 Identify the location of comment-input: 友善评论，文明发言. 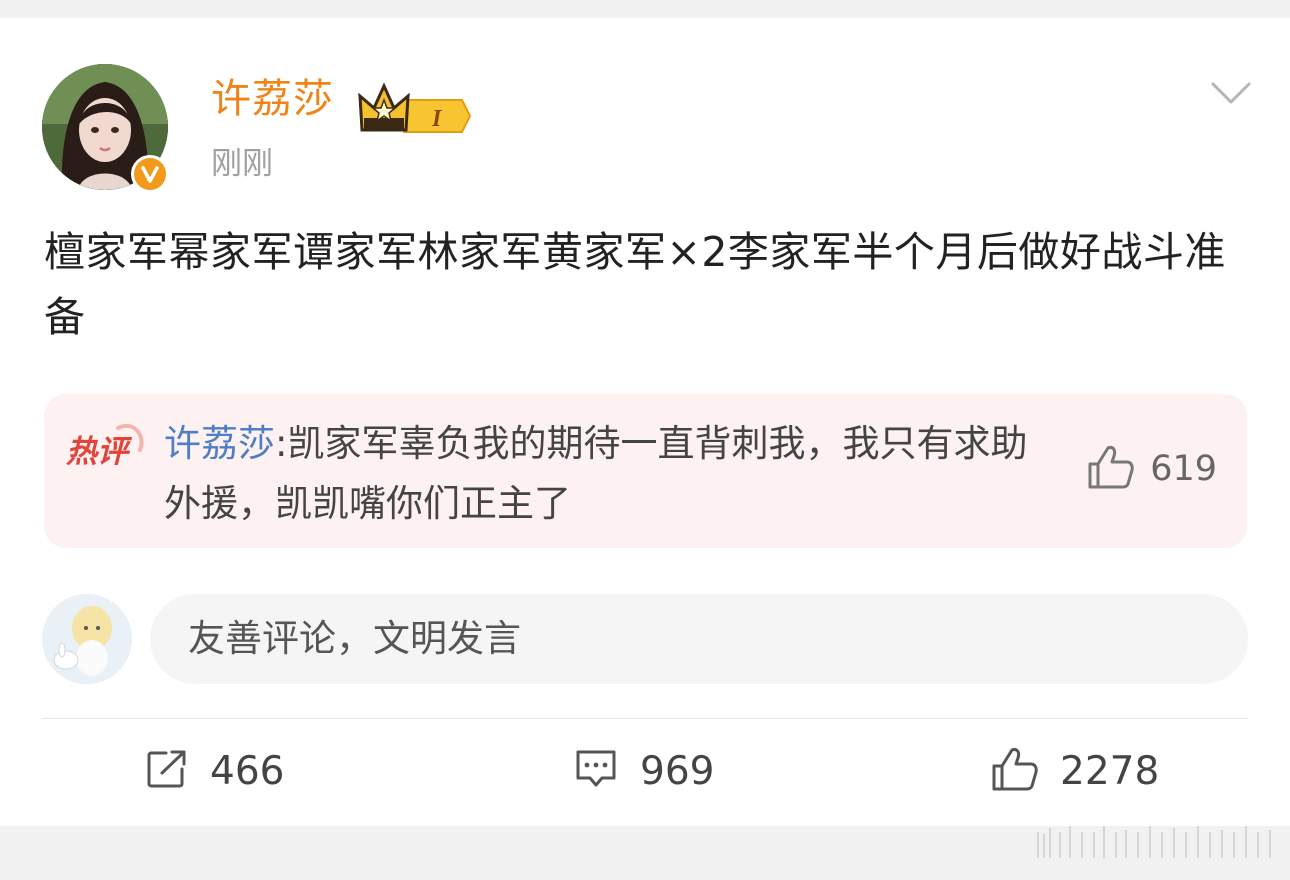
(699, 639).